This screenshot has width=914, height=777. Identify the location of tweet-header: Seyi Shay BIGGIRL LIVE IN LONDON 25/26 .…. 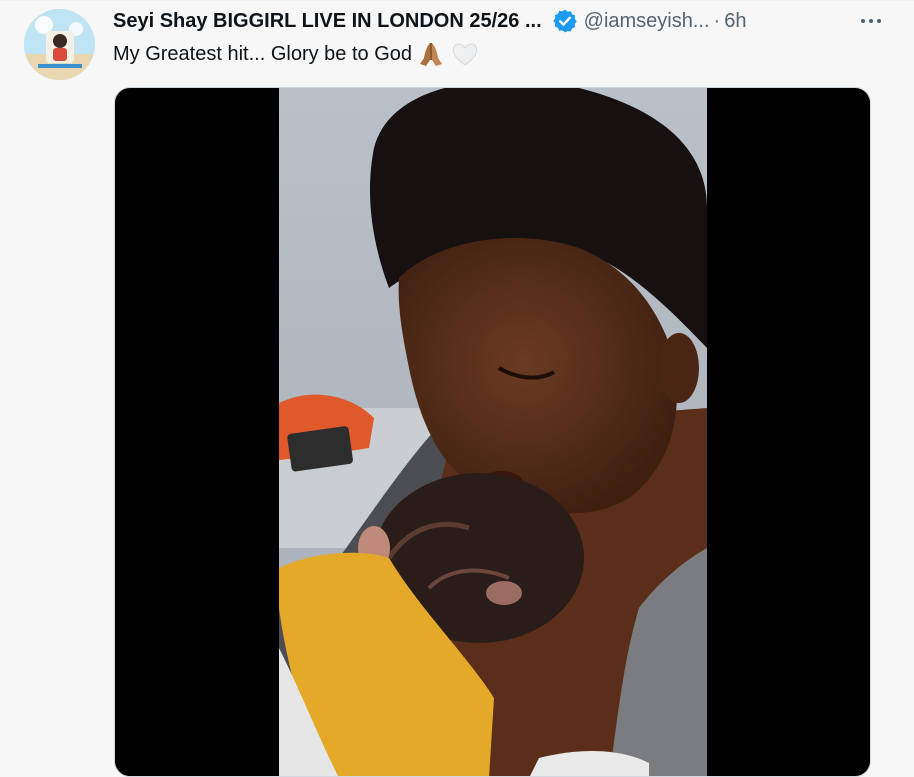
(503, 21).